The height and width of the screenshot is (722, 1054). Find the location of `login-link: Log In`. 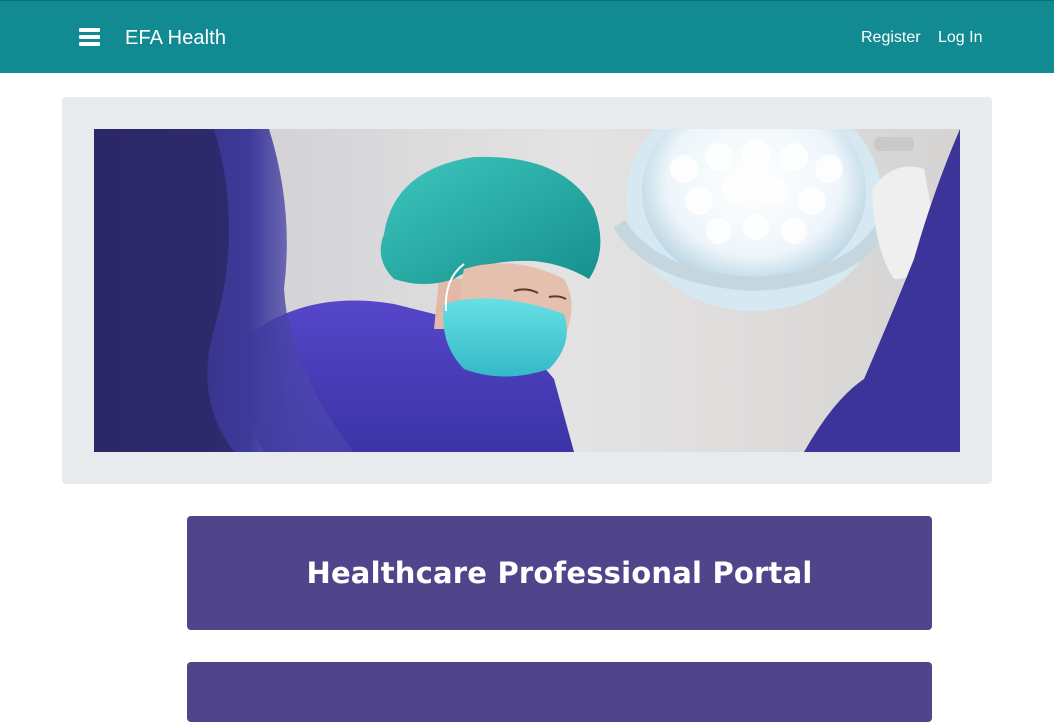

login-link: Log In is located at coordinates (960, 38).